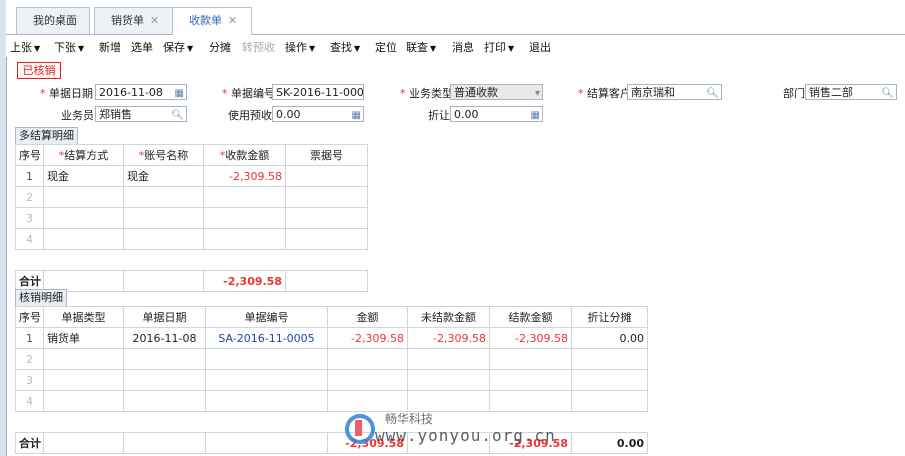  What do you see at coordinates (178, 47) in the screenshot?
I see `save-button: 保存 ▼` at bounding box center [178, 47].